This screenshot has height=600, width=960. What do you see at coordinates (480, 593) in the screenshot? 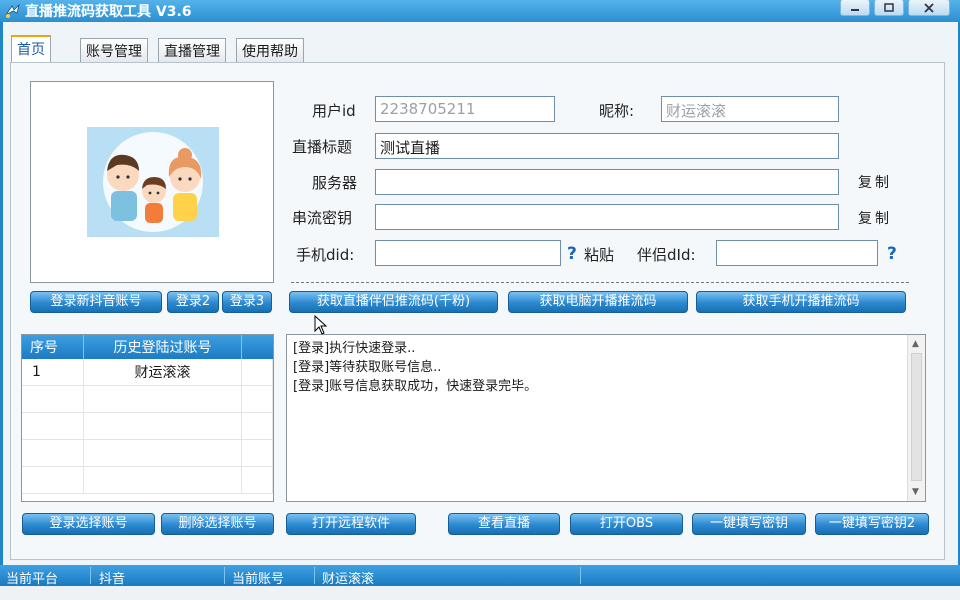
I see `taskbar-strip` at bounding box center [480, 593].